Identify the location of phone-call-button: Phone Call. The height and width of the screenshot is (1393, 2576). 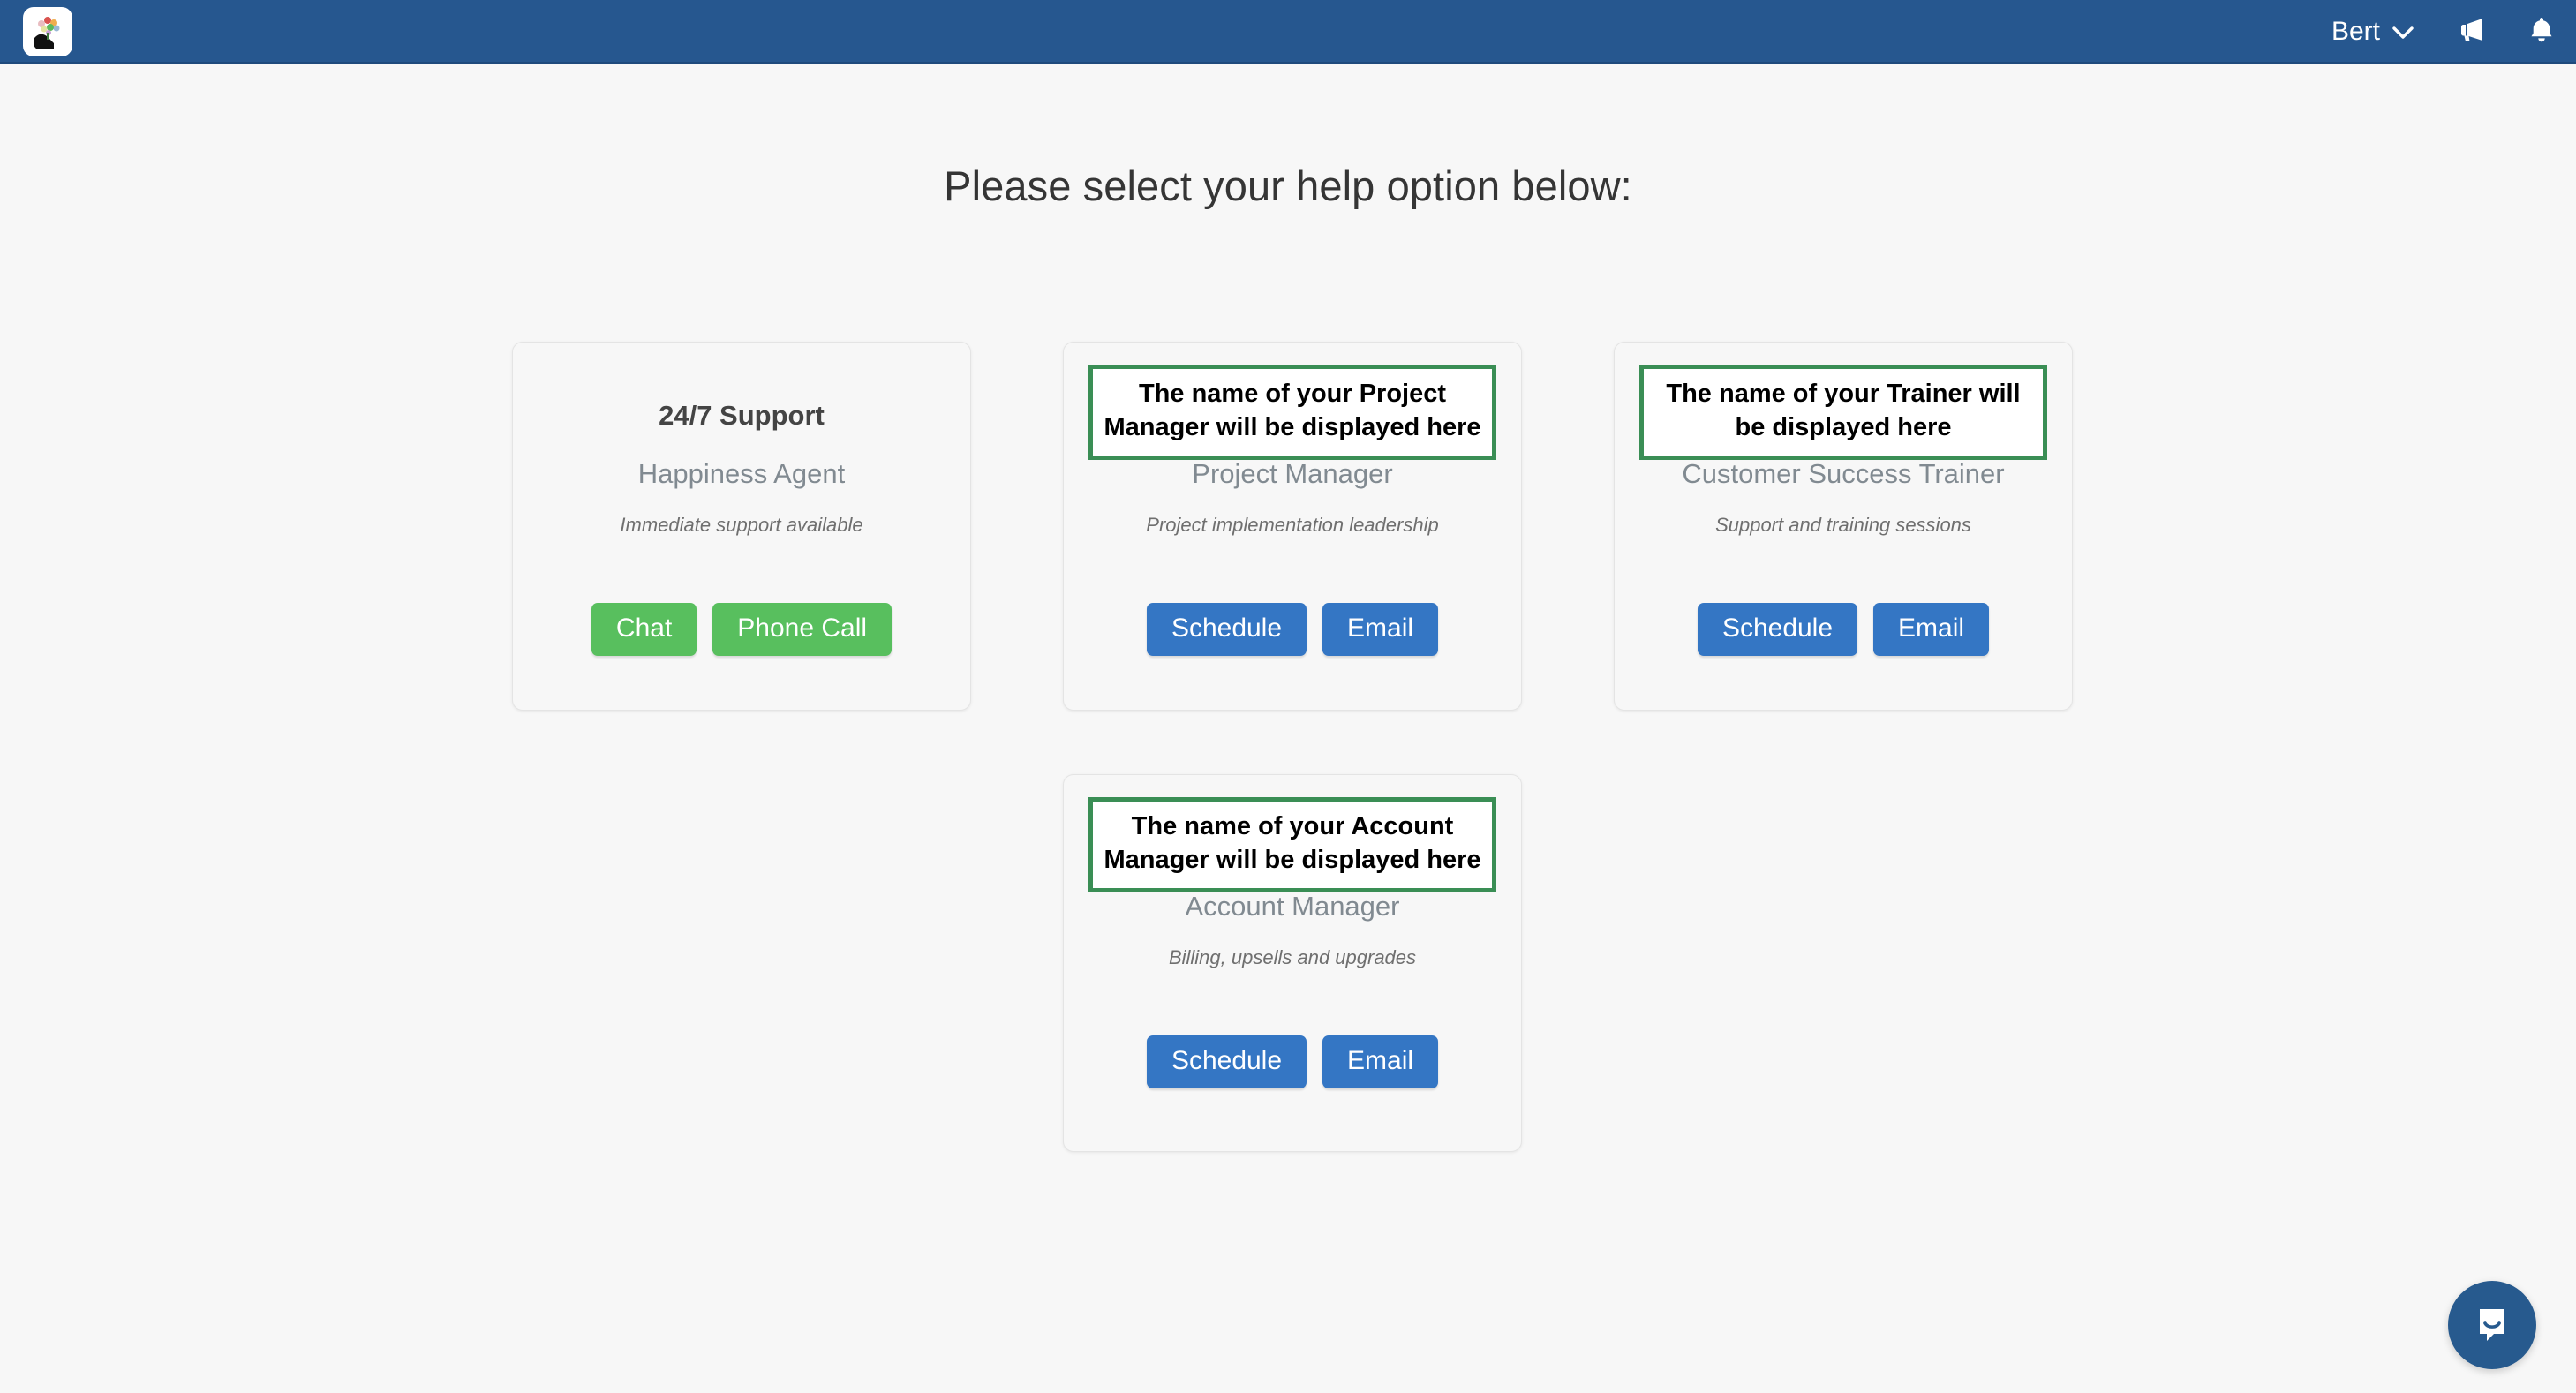
(803, 629).